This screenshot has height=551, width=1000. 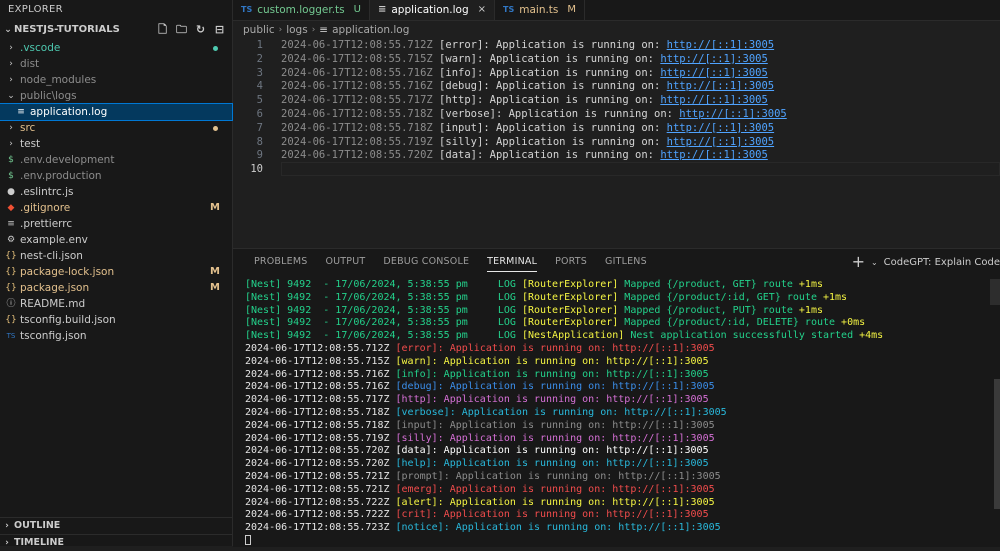 What do you see at coordinates (720, 297) in the screenshot?
I see `nest-message: Mapped {/product/:id, GET} route` at bounding box center [720, 297].